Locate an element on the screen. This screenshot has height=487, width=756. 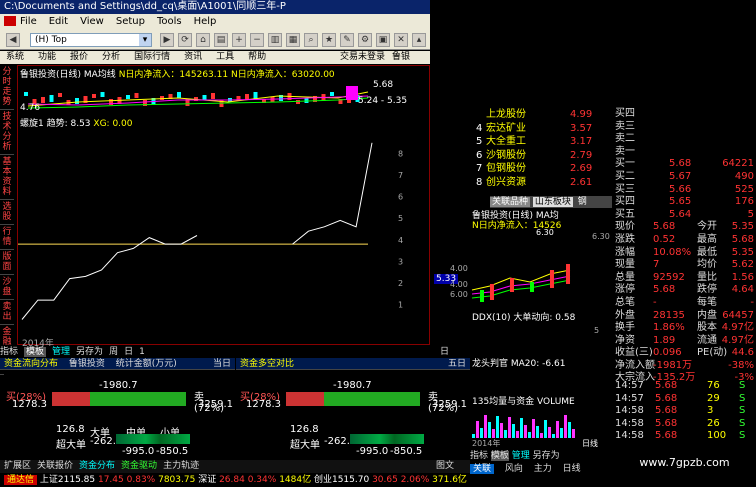
tab-template: 模板 is located at coordinates (35, 352).